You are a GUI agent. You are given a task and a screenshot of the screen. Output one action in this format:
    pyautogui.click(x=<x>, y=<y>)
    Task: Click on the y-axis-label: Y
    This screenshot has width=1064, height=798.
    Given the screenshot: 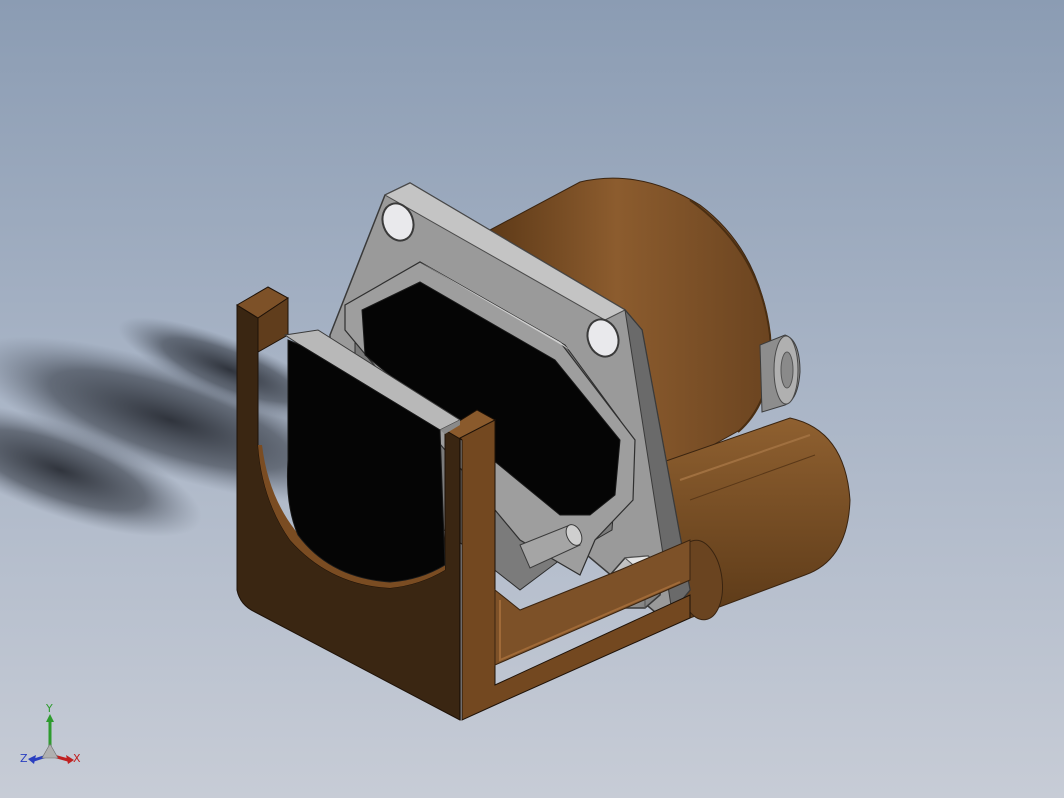 What is the action you would take?
    pyautogui.click(x=49, y=708)
    